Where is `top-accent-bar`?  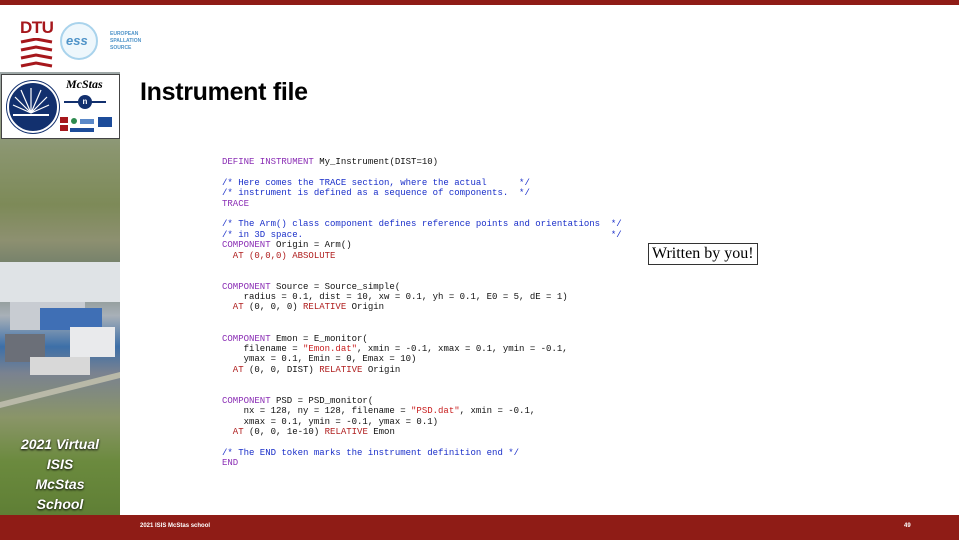
top-accent-bar is located at coordinates (479, 2).